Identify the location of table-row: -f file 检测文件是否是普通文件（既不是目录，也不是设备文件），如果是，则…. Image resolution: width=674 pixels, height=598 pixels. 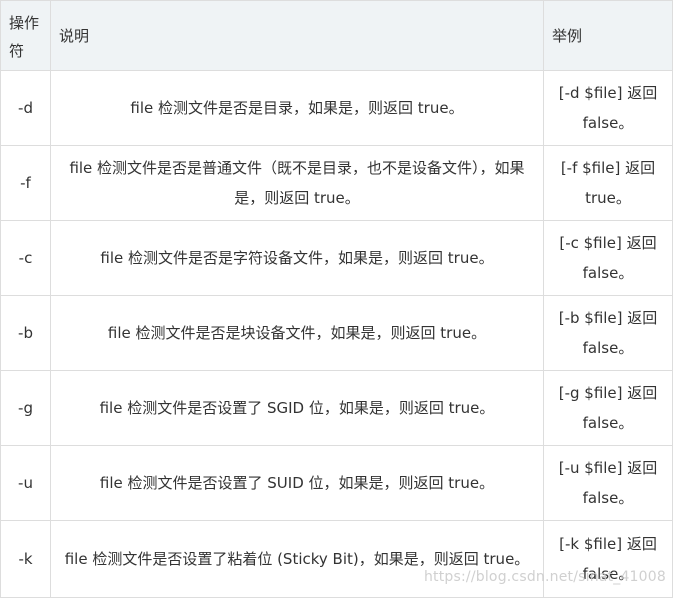
(336, 183).